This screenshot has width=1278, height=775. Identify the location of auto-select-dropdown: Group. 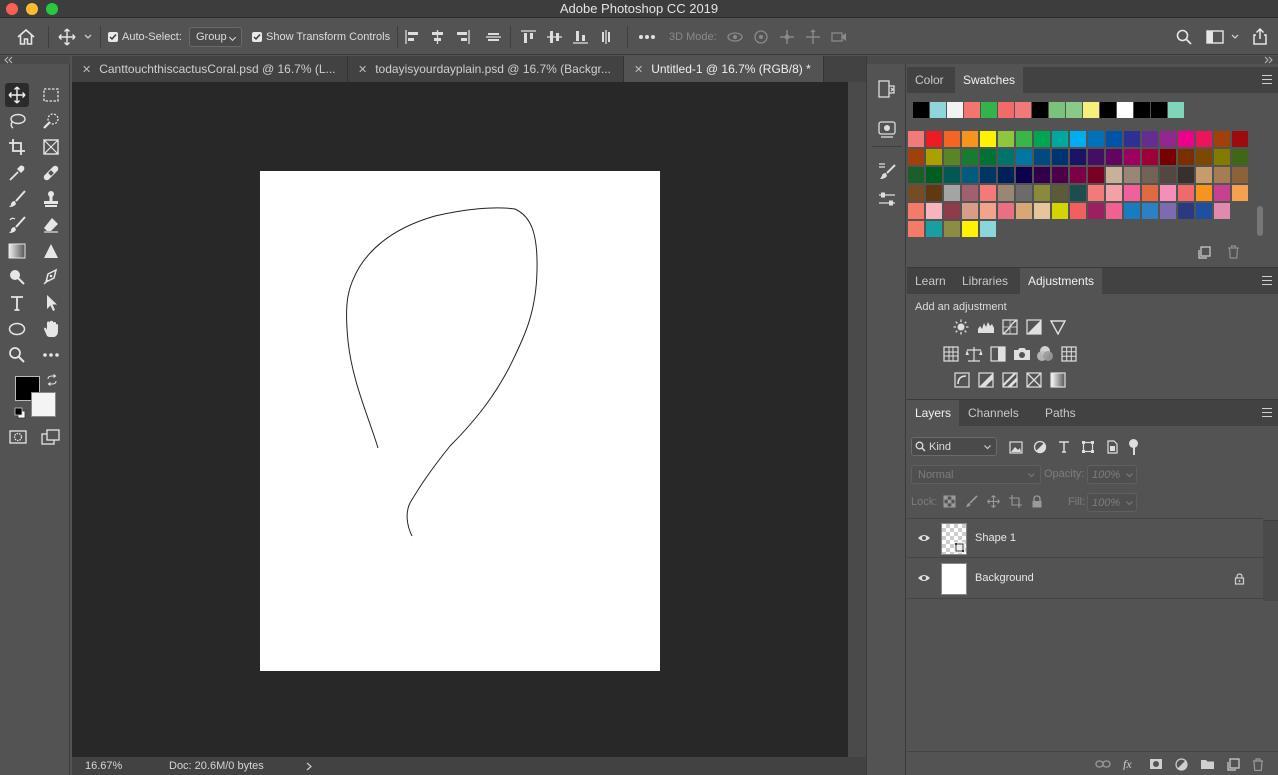
(215, 36).